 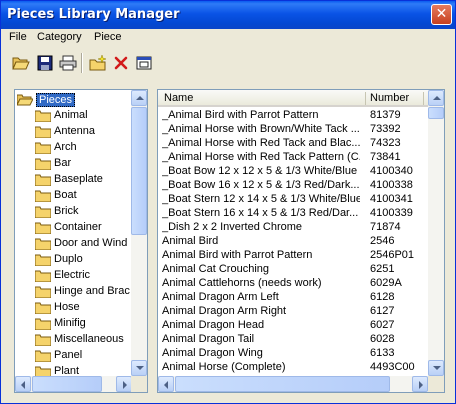 I want to click on tree-item-label: Electric, so click(x=72, y=275).